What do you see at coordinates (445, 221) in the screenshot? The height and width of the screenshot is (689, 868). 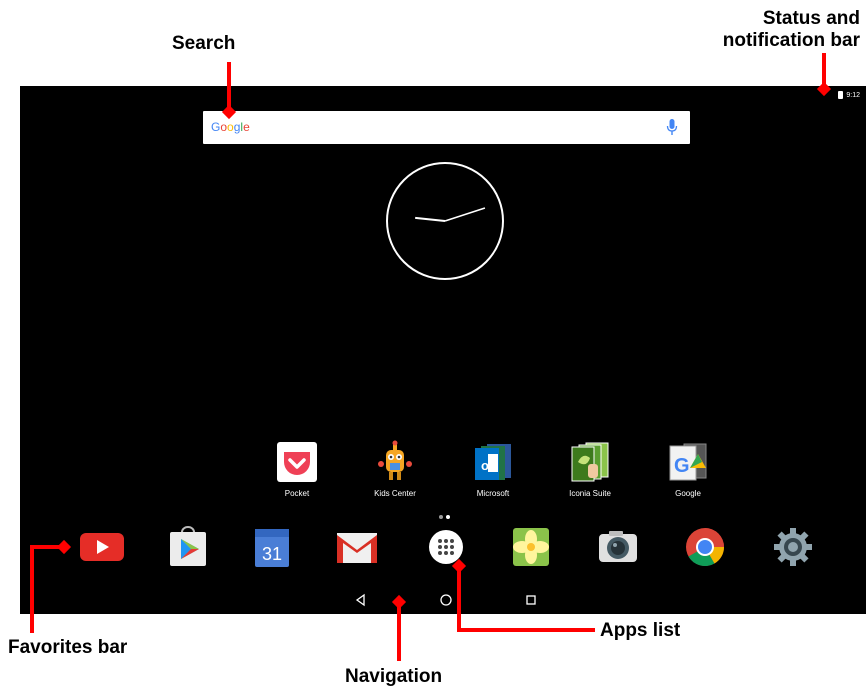 I see `analog-clock-widget` at bounding box center [445, 221].